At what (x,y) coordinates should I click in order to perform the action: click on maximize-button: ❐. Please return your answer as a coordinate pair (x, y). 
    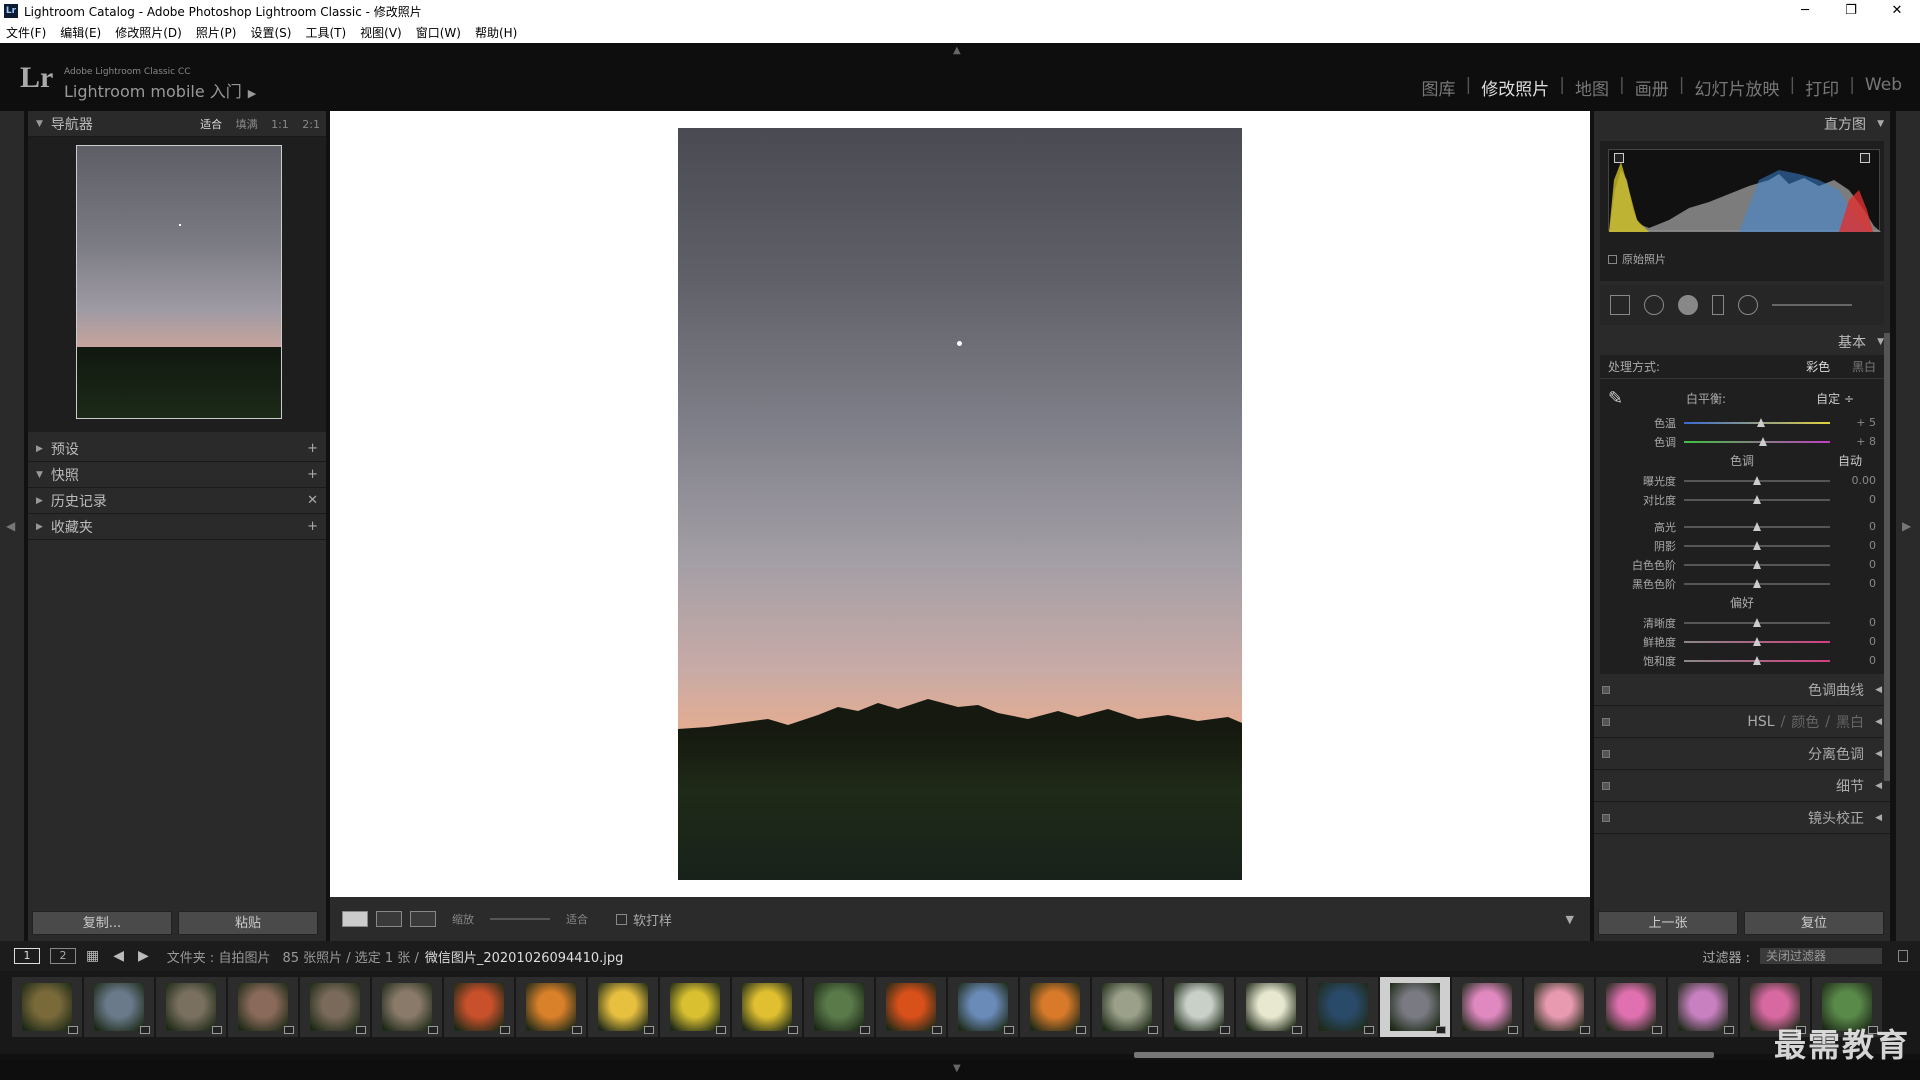
    Looking at the image, I should click on (1851, 11).